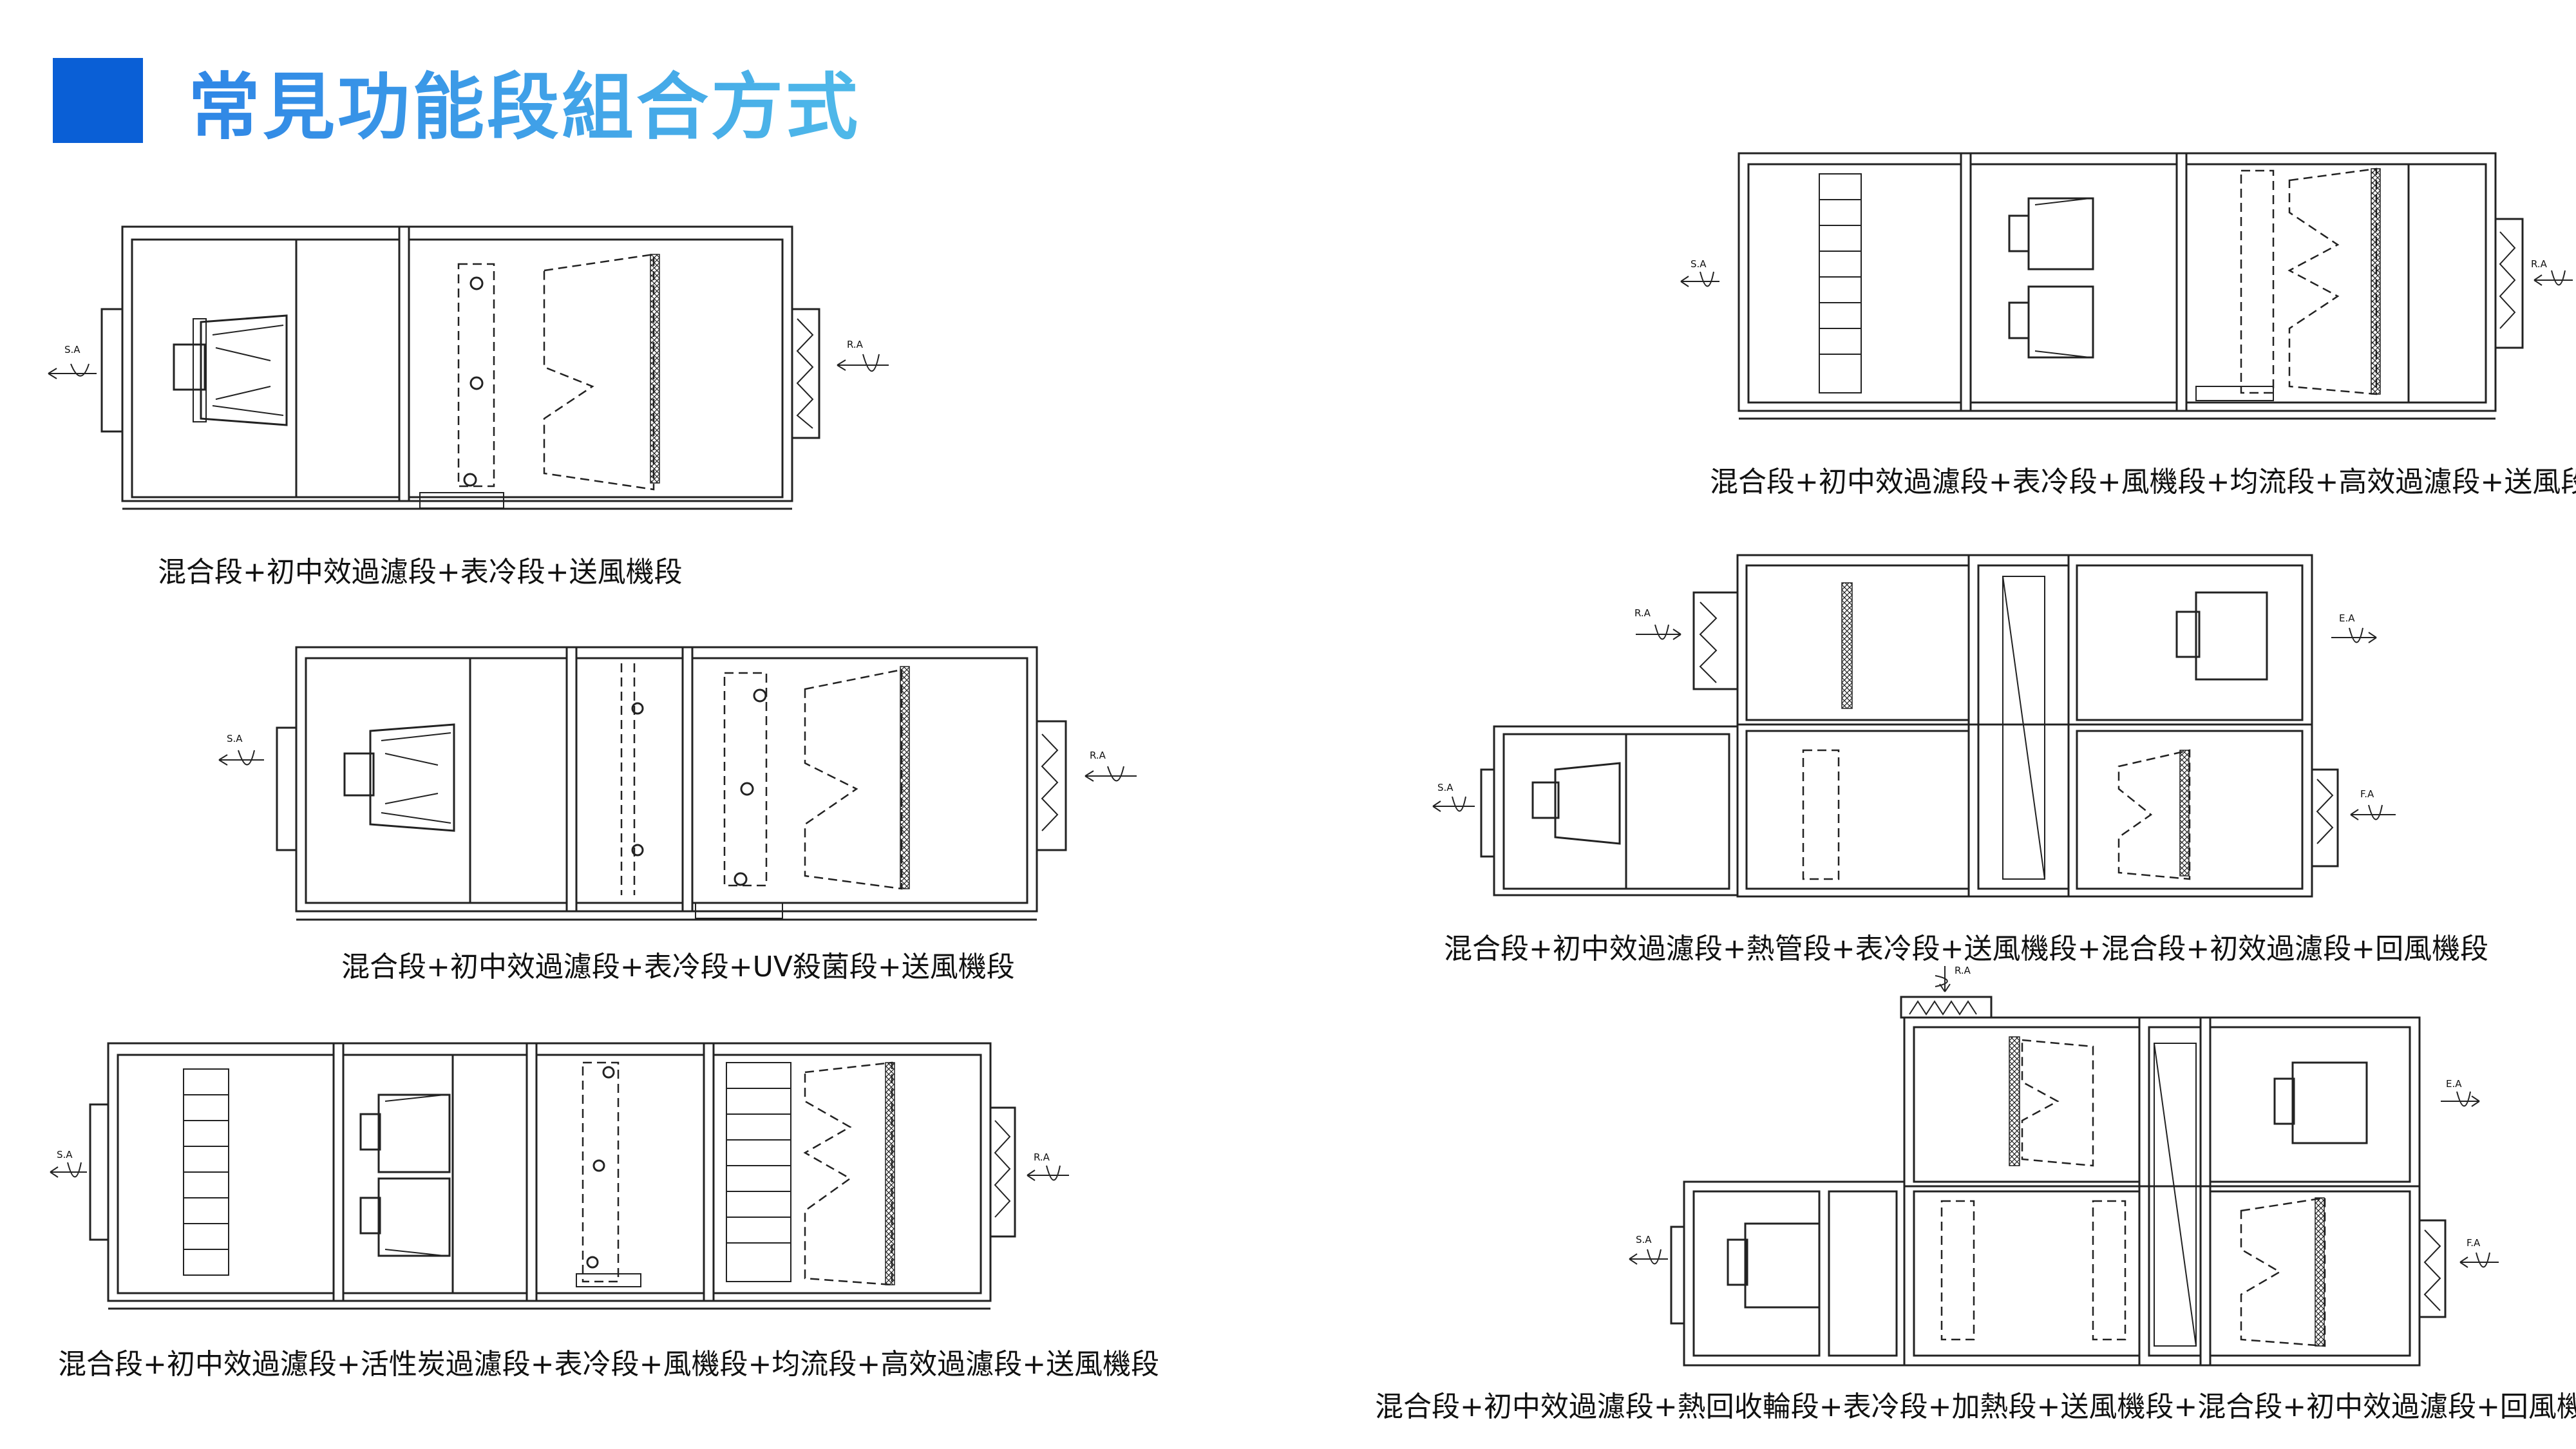 Image resolution: width=2576 pixels, height=1449 pixels. What do you see at coordinates (2024, 728) in the screenshot?
I see `heat-pipe-icon` at bounding box center [2024, 728].